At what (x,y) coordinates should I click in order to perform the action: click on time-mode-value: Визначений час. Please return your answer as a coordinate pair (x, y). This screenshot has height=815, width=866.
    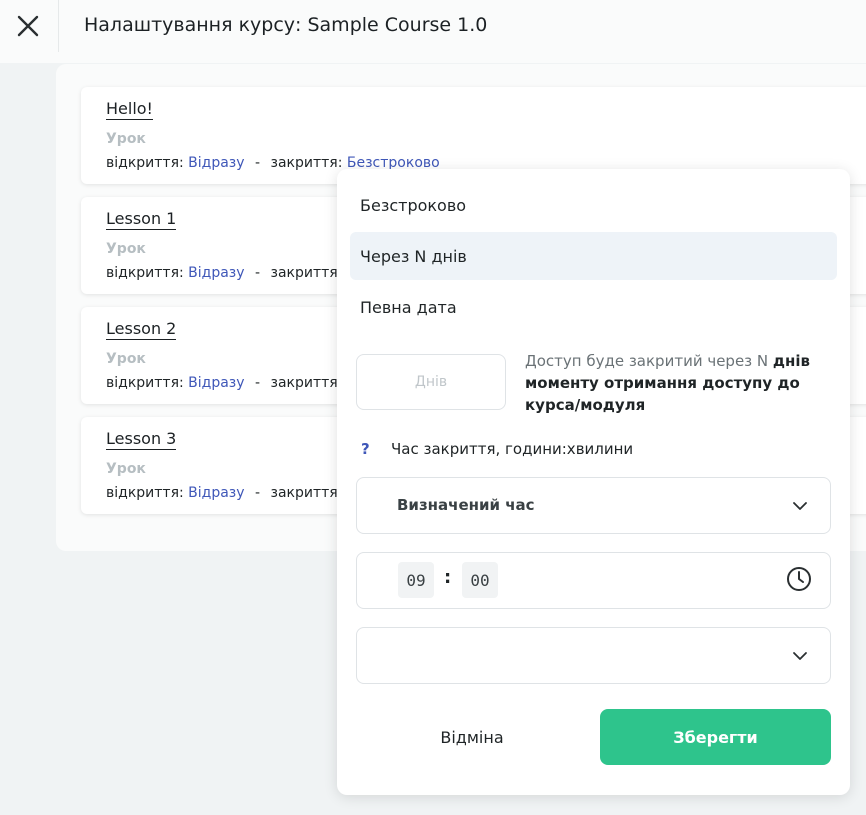
    Looking at the image, I should click on (466, 505).